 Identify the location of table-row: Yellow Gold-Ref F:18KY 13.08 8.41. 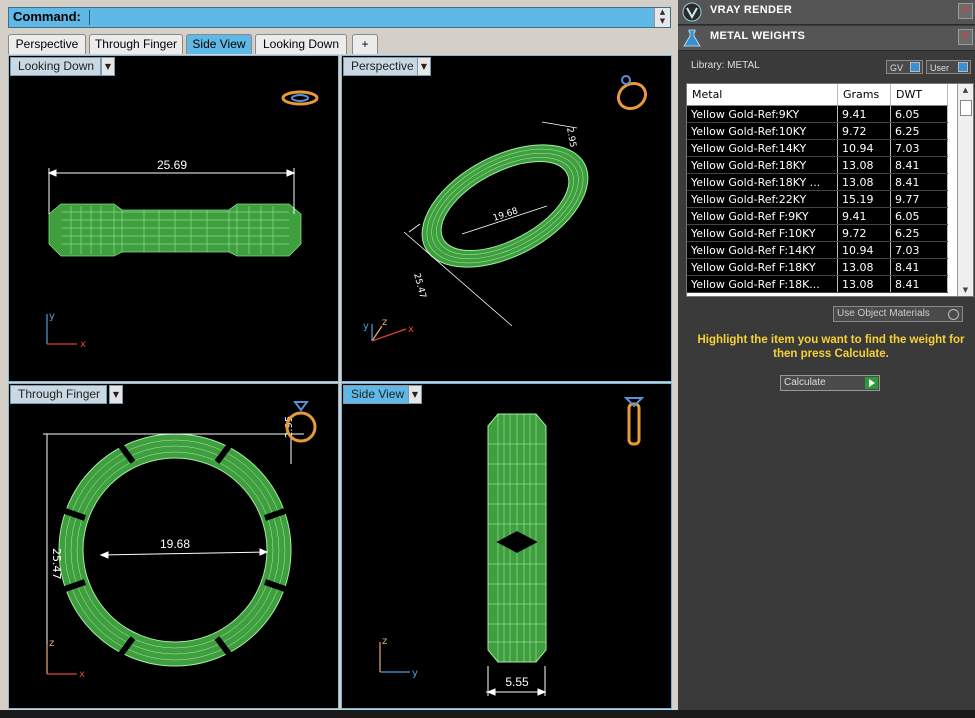
(817, 267).